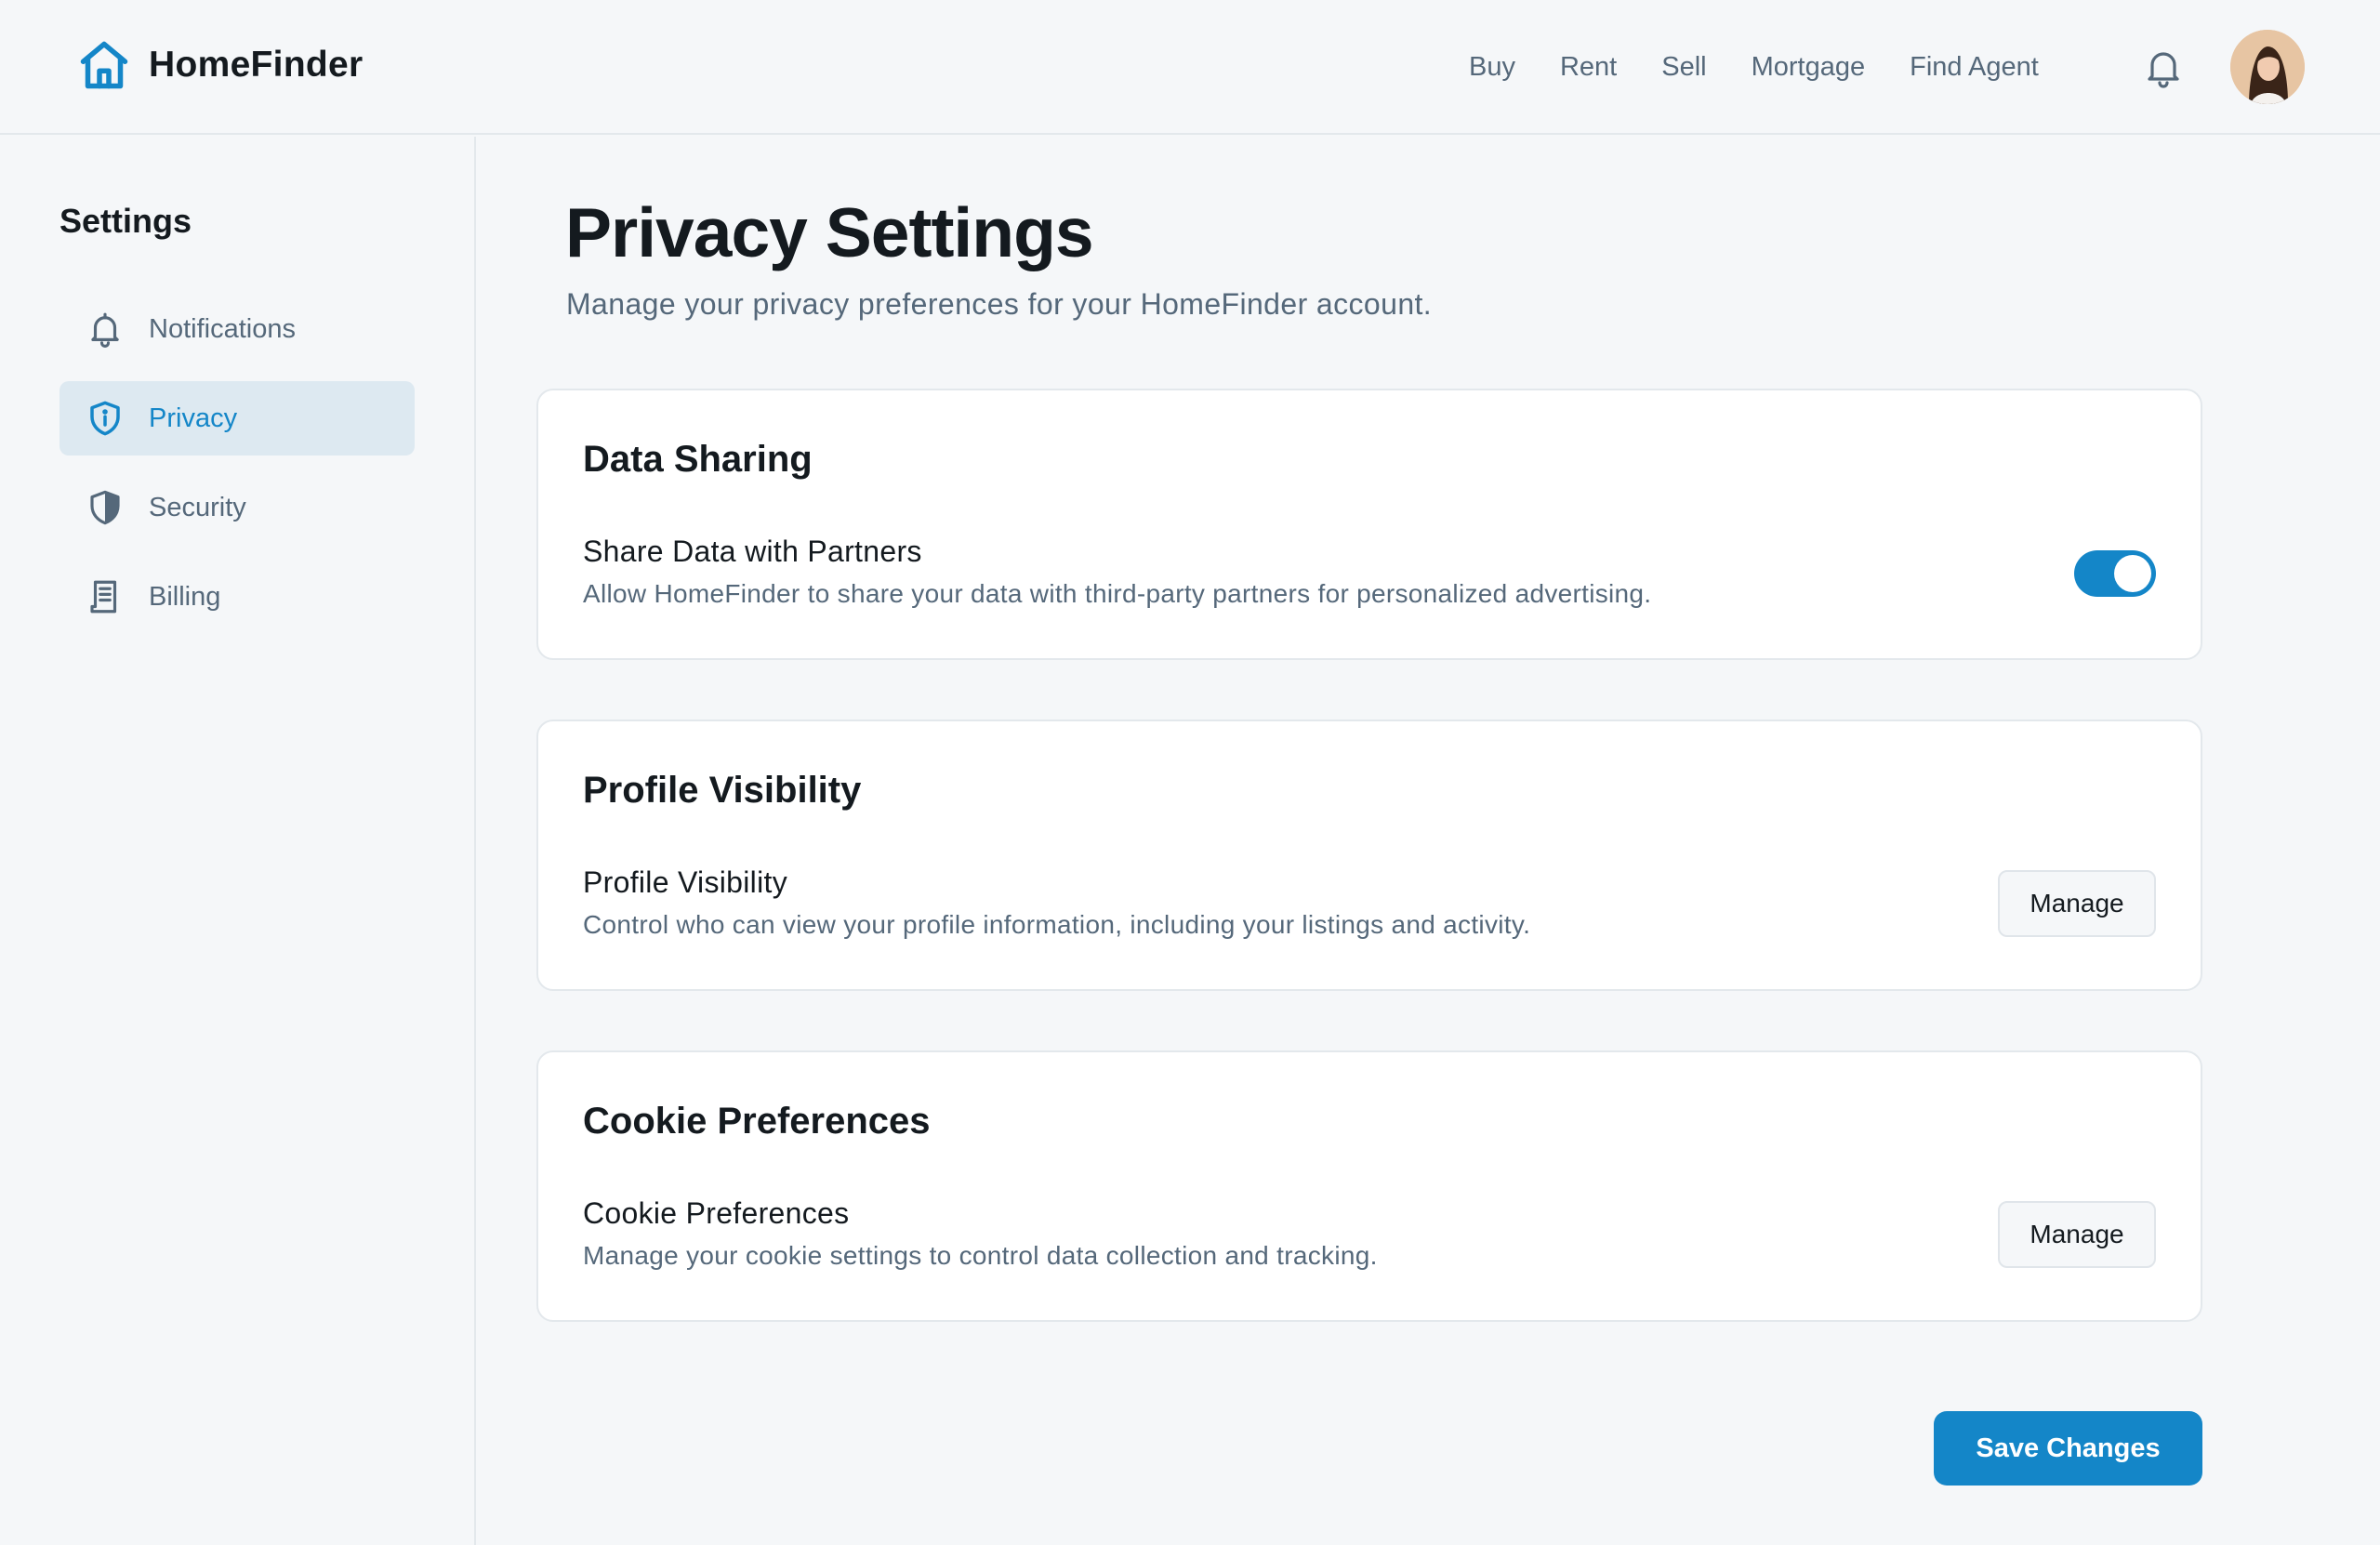  I want to click on sidebar-item-label: Billing, so click(185, 596).